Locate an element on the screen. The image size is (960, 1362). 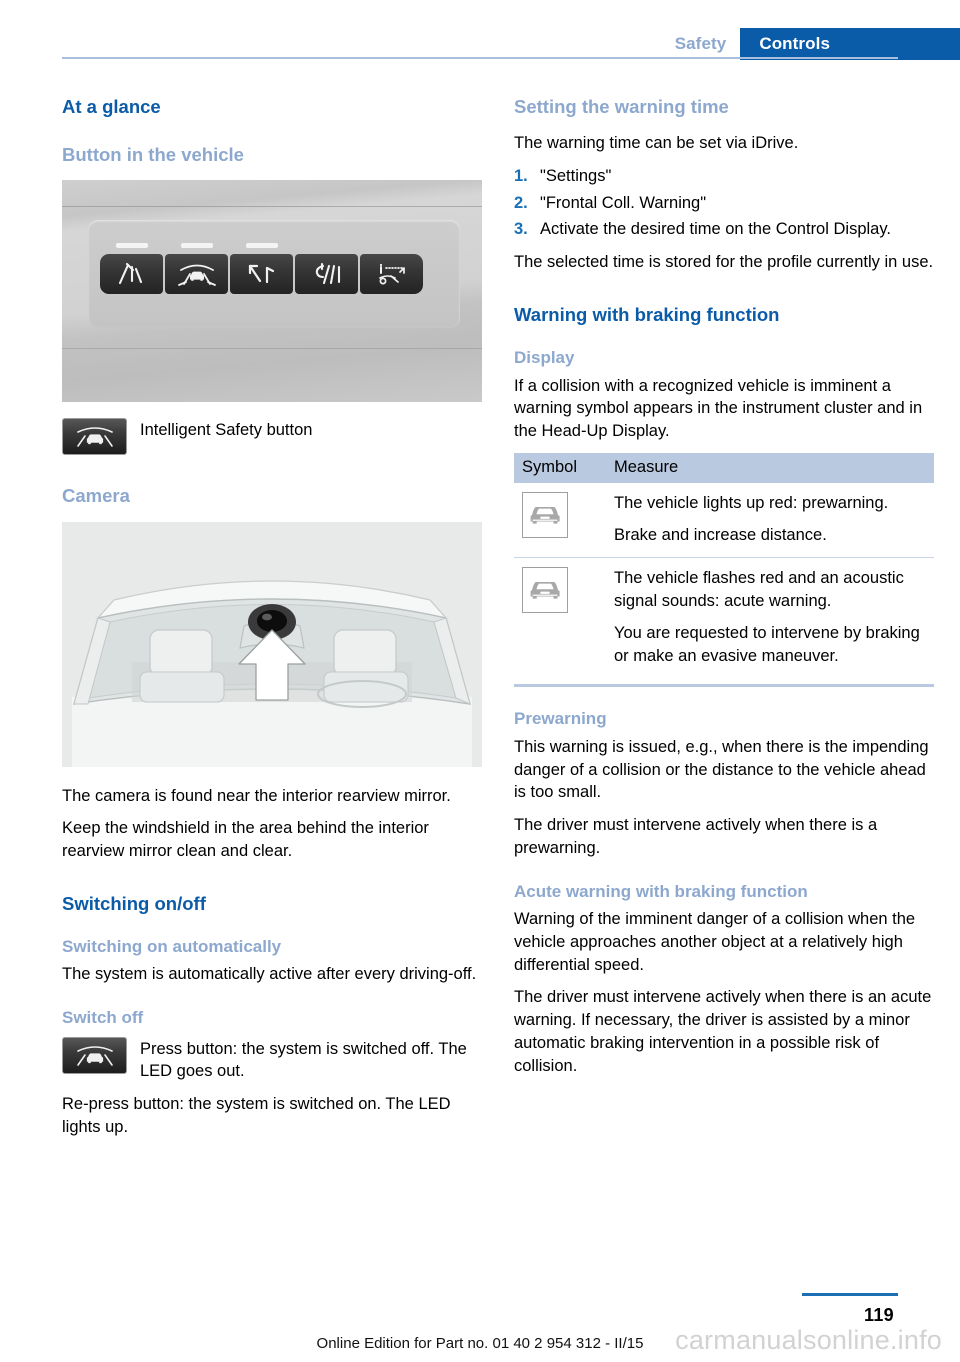
heading-camera: Camera is located at coordinates (96, 496).